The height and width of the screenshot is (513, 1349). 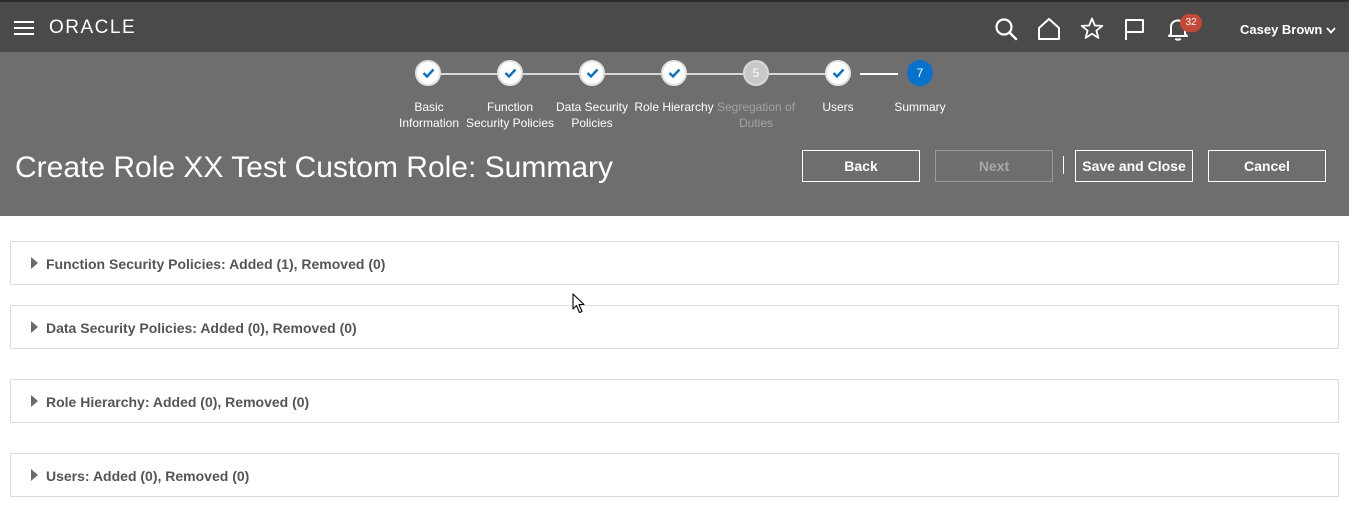 What do you see at coordinates (1006, 29) in the screenshot?
I see `search-icon` at bounding box center [1006, 29].